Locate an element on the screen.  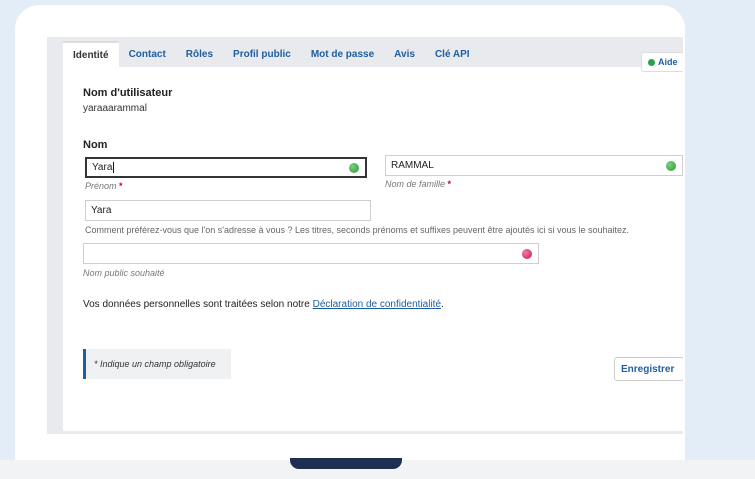
tab-identite: Identité is located at coordinates (91, 54).